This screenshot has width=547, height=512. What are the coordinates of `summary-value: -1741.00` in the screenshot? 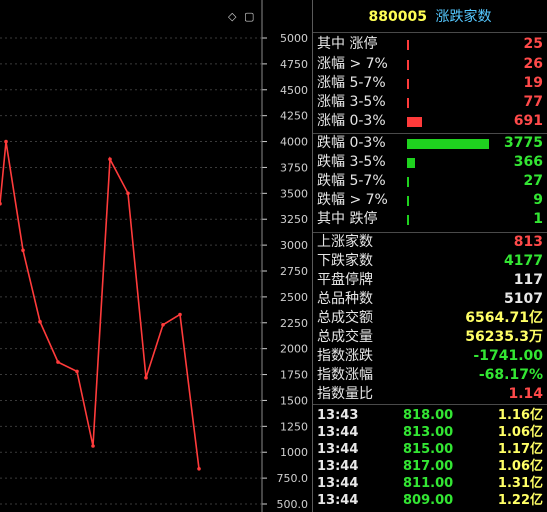 It's located at (508, 356).